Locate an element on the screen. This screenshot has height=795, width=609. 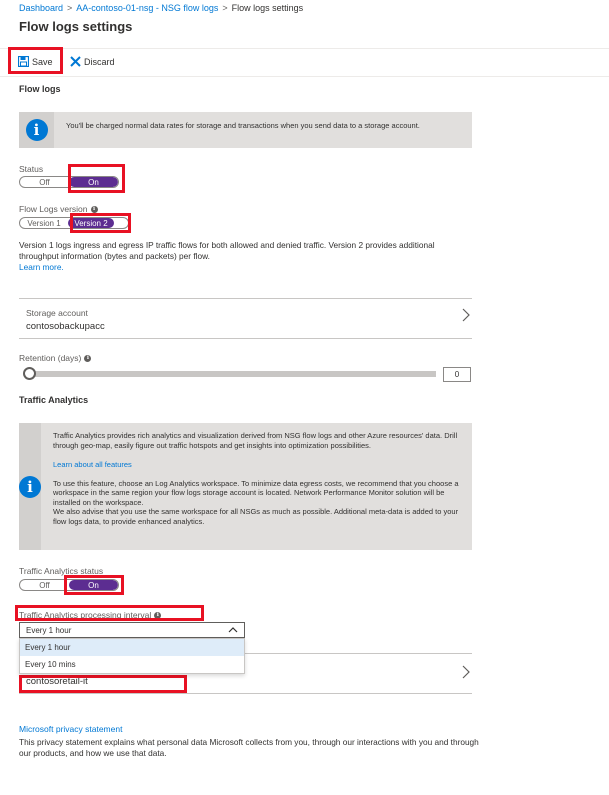
breadcrumb-nsg-flow-logs: AA-contoso-01-nsg - NSG flow logs is located at coordinates (147, 8).